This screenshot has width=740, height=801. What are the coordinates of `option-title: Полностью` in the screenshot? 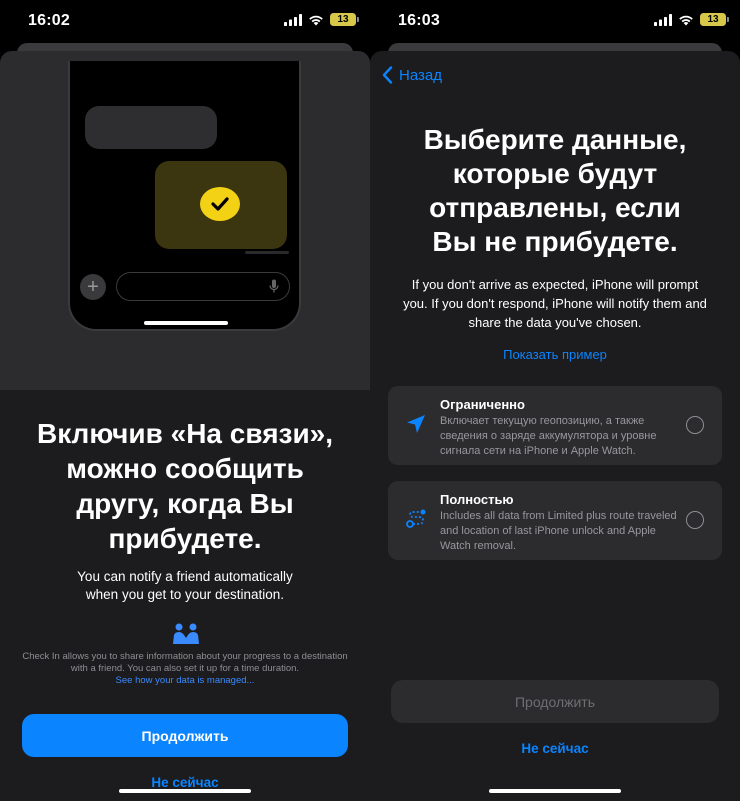 It's located at (477, 499).